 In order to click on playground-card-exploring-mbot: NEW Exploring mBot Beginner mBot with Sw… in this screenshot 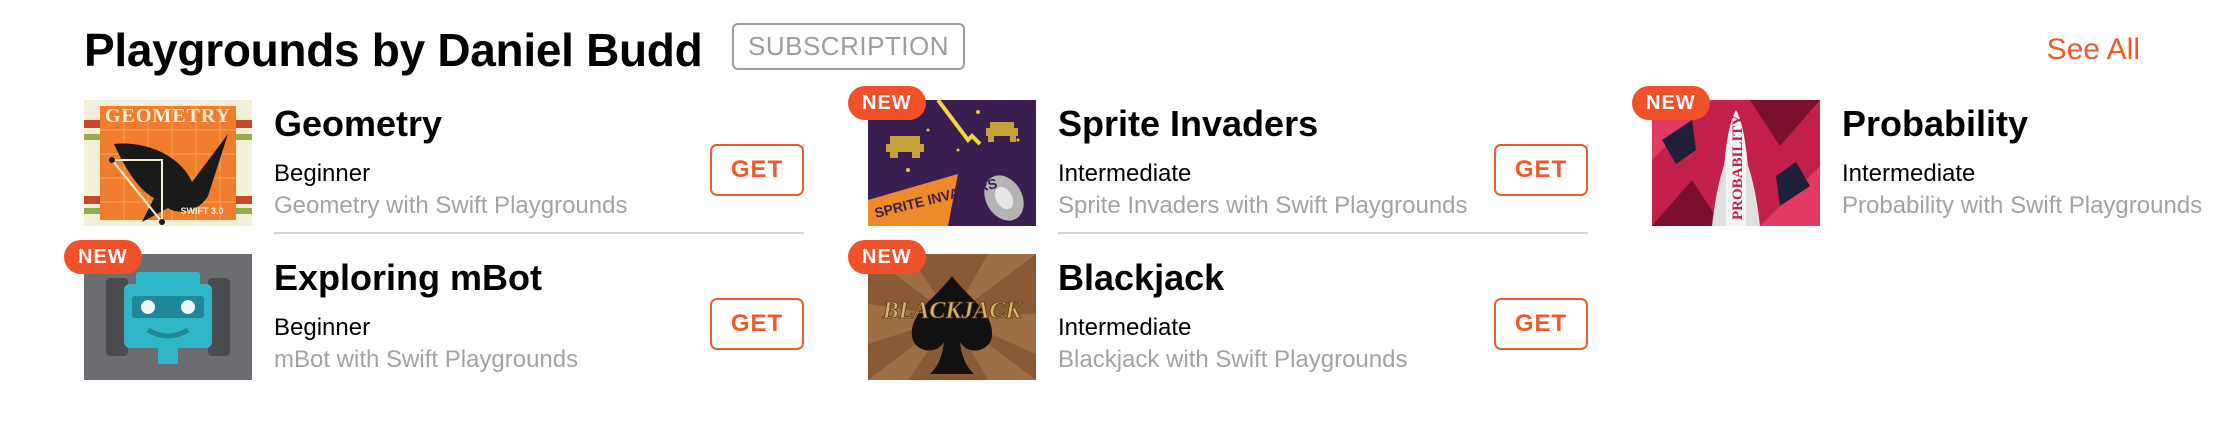, I will do `click(434, 311)`.